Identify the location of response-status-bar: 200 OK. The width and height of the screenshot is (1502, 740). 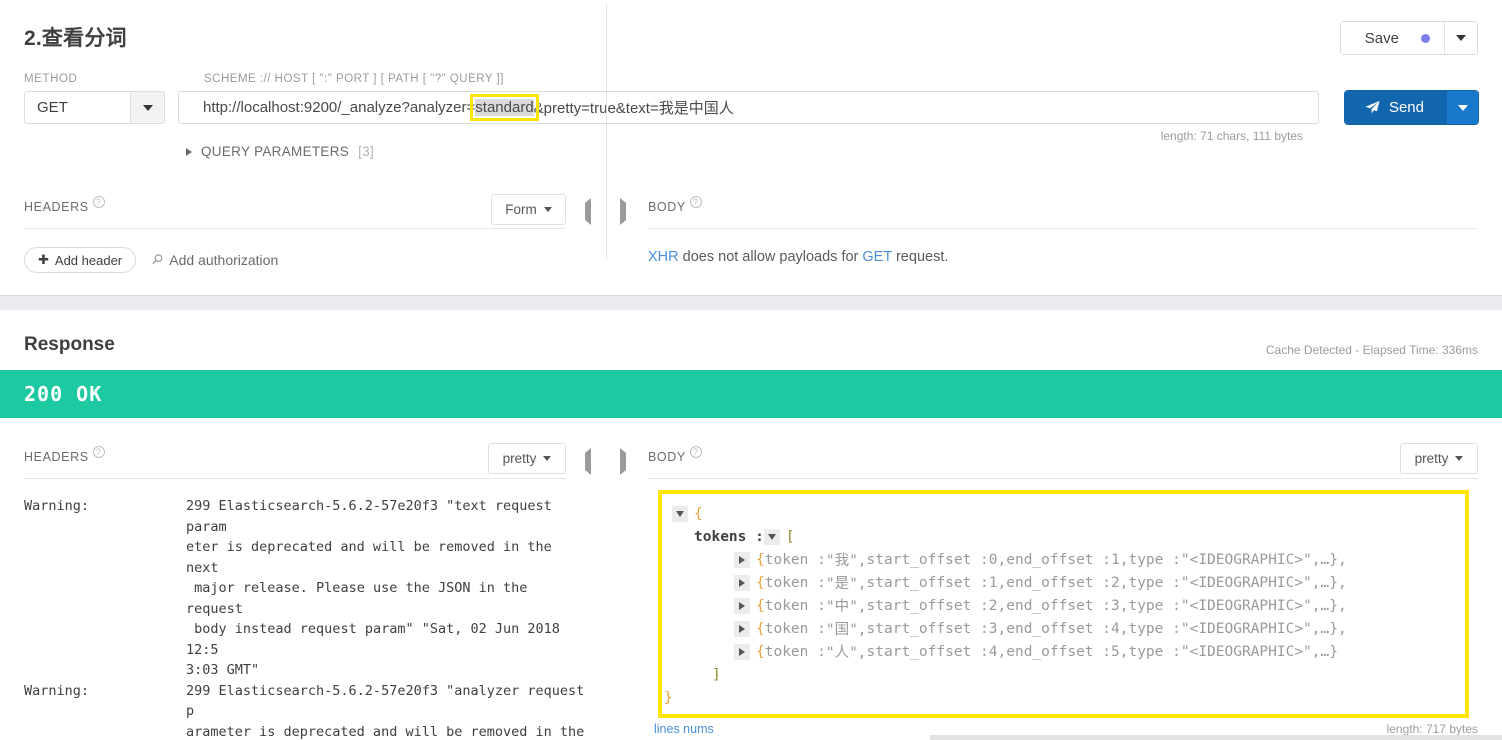
(751, 394).